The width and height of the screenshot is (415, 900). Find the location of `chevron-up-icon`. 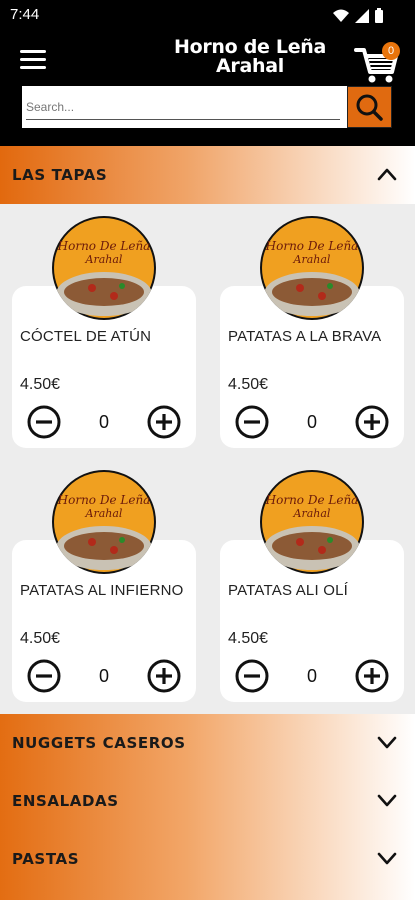

chevron-up-icon is located at coordinates (387, 174).